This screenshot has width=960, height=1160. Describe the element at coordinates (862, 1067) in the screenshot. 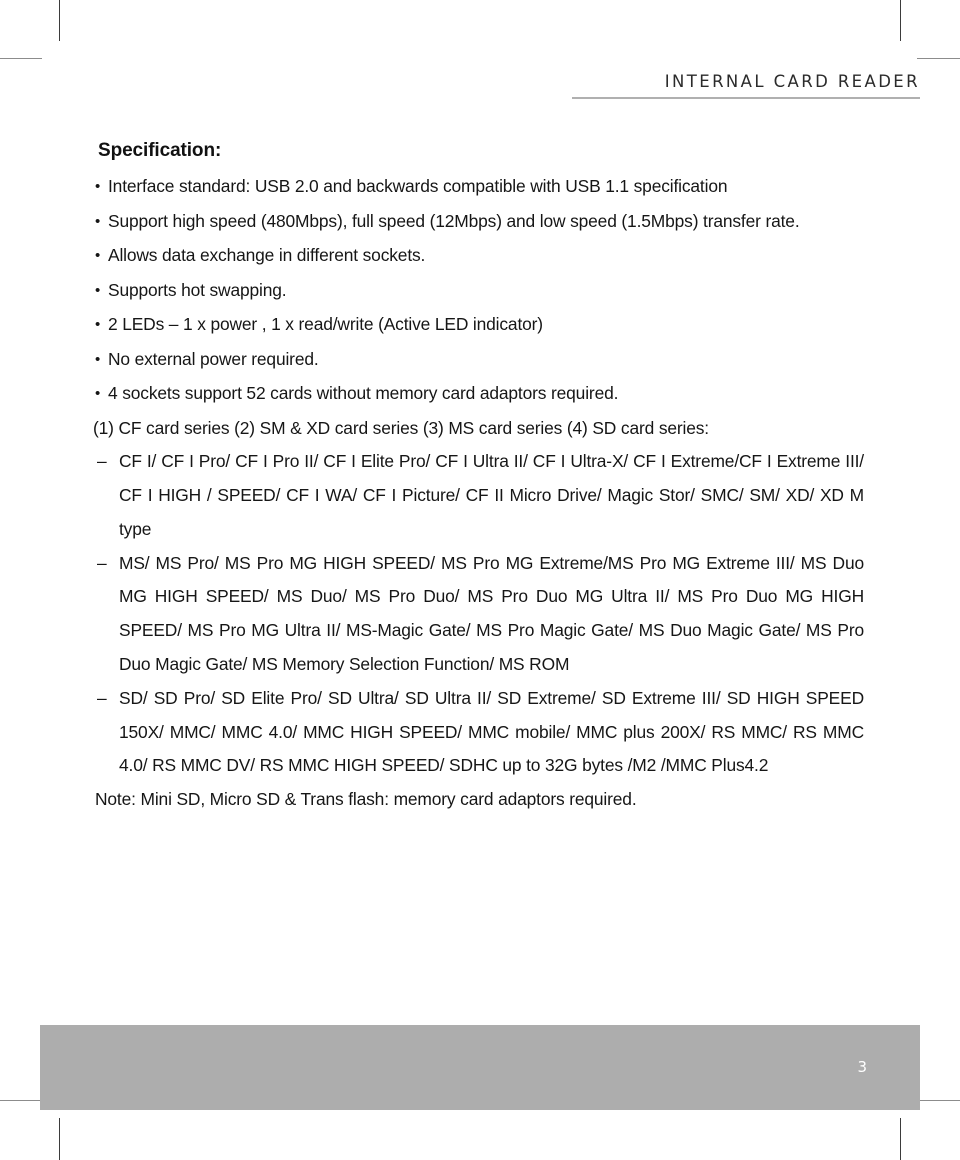

I see `page-number: 3` at that location.